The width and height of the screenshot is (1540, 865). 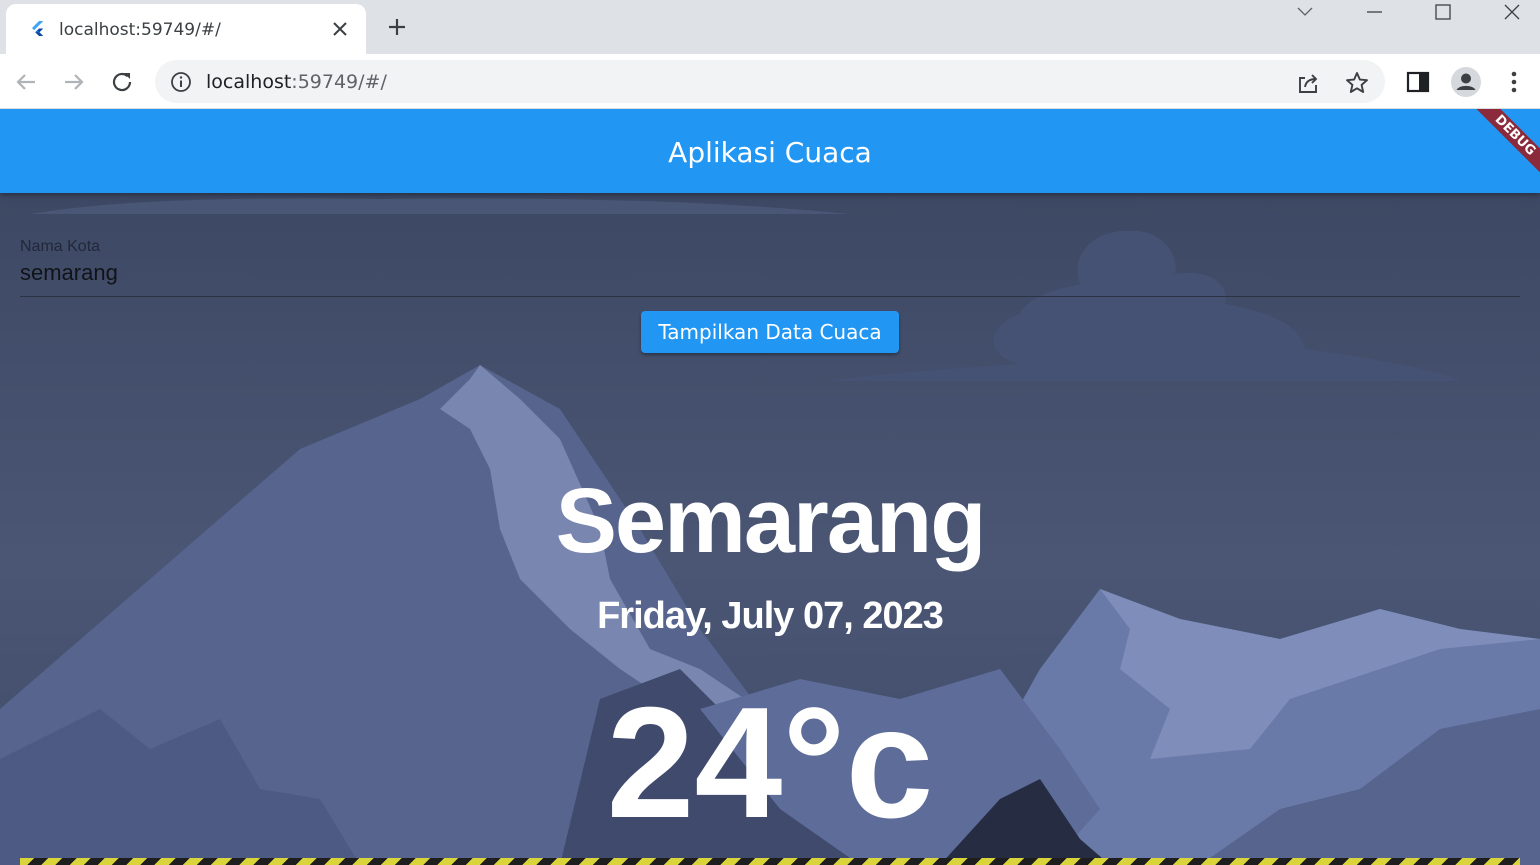 I want to click on more-vert-icon, so click(x=1514, y=82).